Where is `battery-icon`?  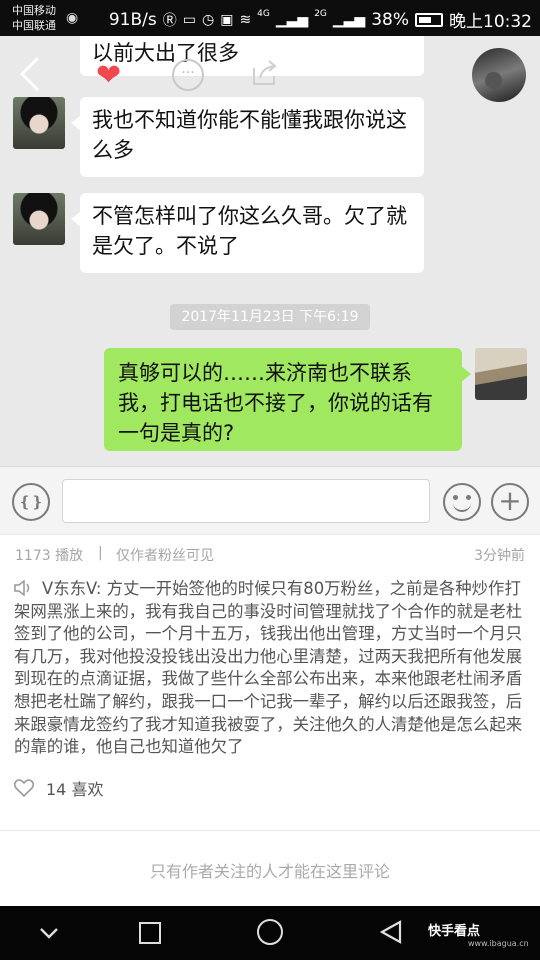 battery-icon is located at coordinates (429, 19).